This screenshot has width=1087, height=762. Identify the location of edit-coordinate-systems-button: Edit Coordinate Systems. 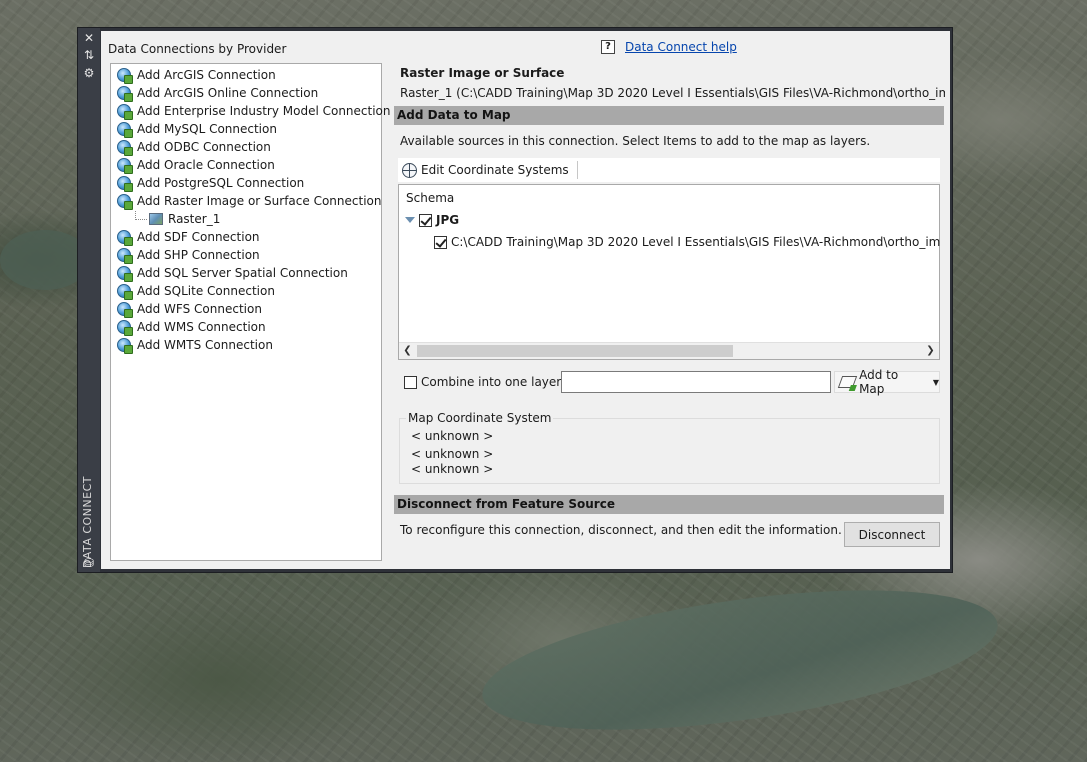
(495, 170).